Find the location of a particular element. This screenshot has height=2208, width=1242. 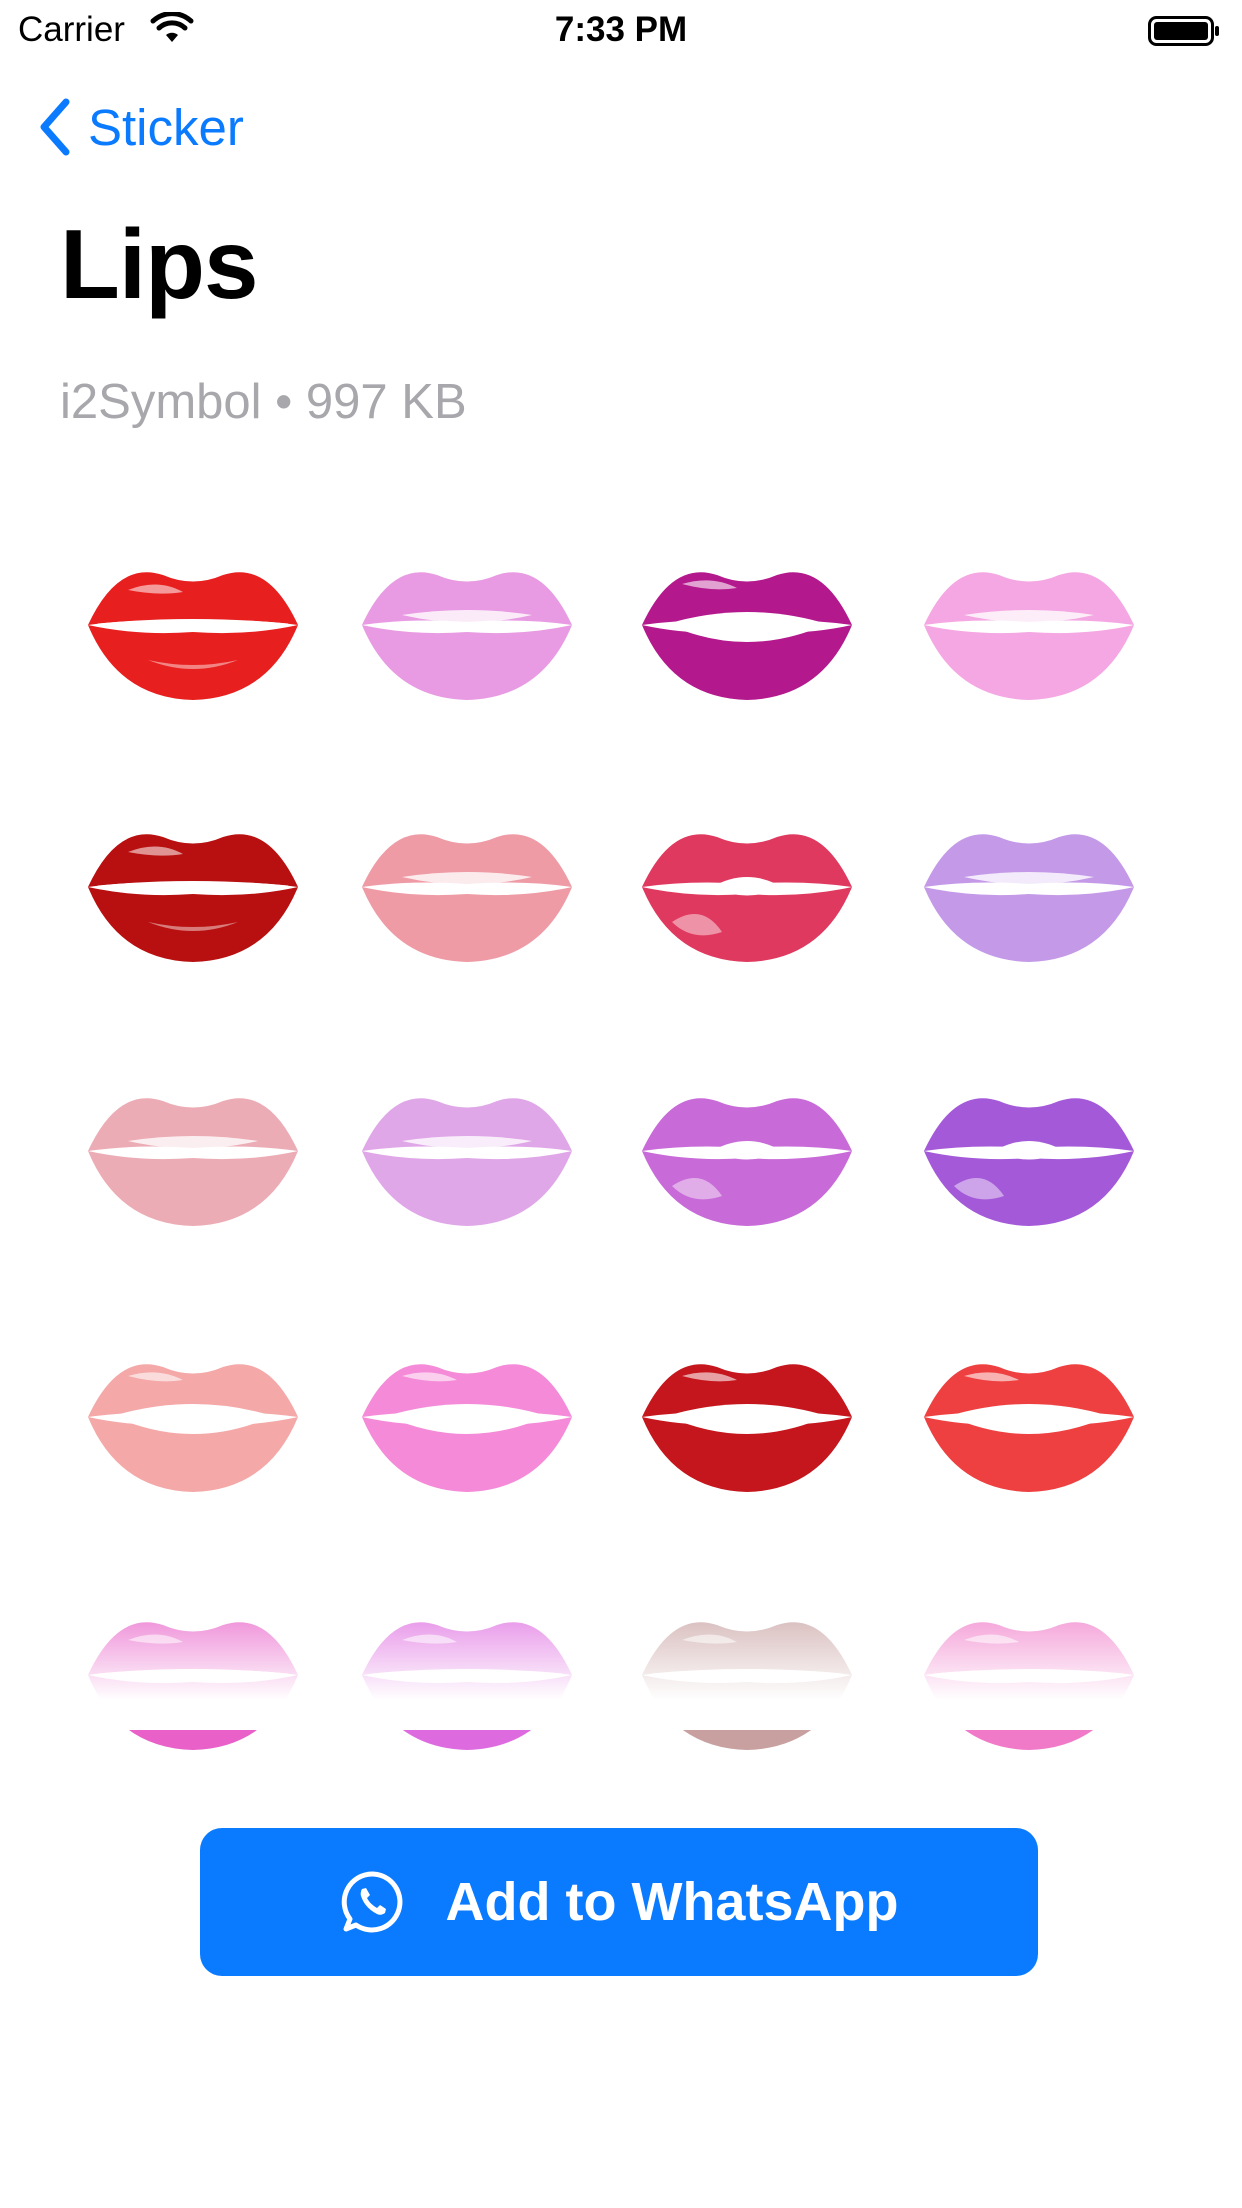

back-label: Sticker is located at coordinates (166, 127).